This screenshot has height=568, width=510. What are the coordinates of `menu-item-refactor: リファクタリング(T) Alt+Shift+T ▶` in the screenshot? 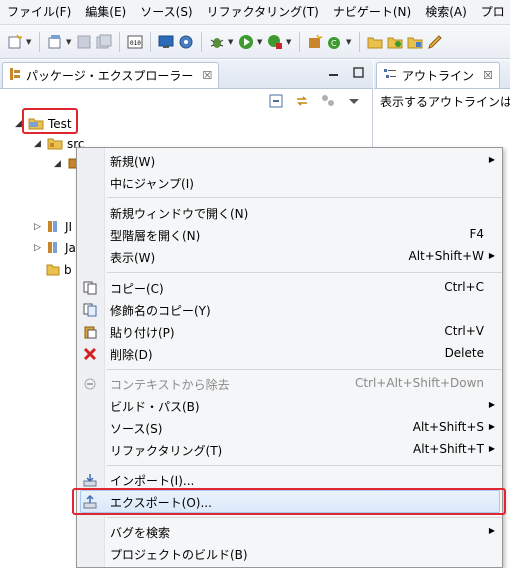 It's located at (289, 450).